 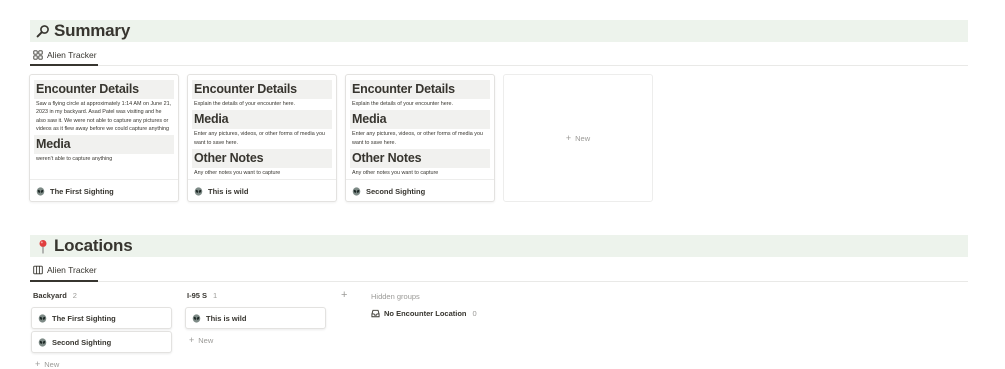 What do you see at coordinates (93, 245) in the screenshot?
I see `locations-title: Locations` at bounding box center [93, 245].